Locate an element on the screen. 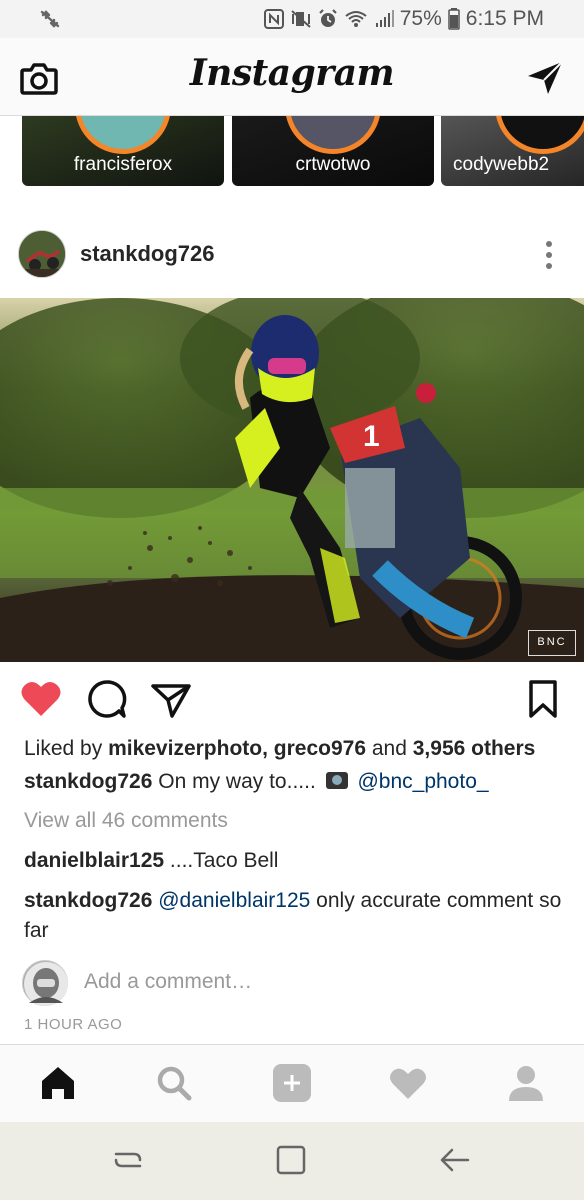 This screenshot has width=584, height=1200. bottom-tab-bar is located at coordinates (292, 1083).